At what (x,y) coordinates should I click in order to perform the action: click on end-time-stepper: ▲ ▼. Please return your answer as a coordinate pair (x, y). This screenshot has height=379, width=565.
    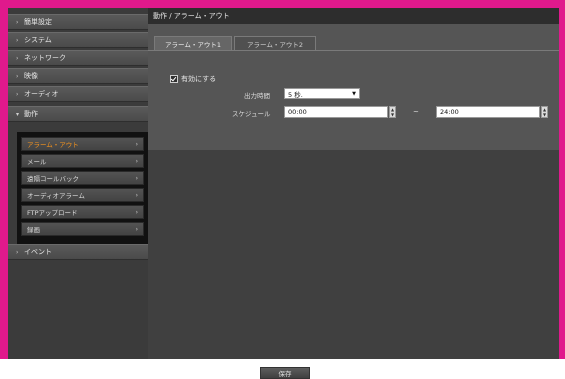
    Looking at the image, I should click on (544, 112).